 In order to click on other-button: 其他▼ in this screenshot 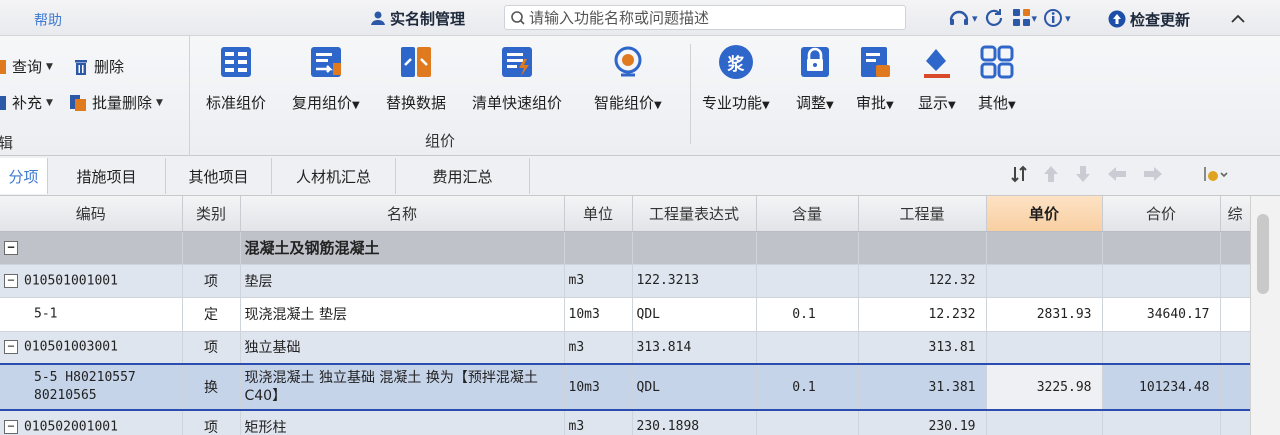, I will do `click(997, 81)`.